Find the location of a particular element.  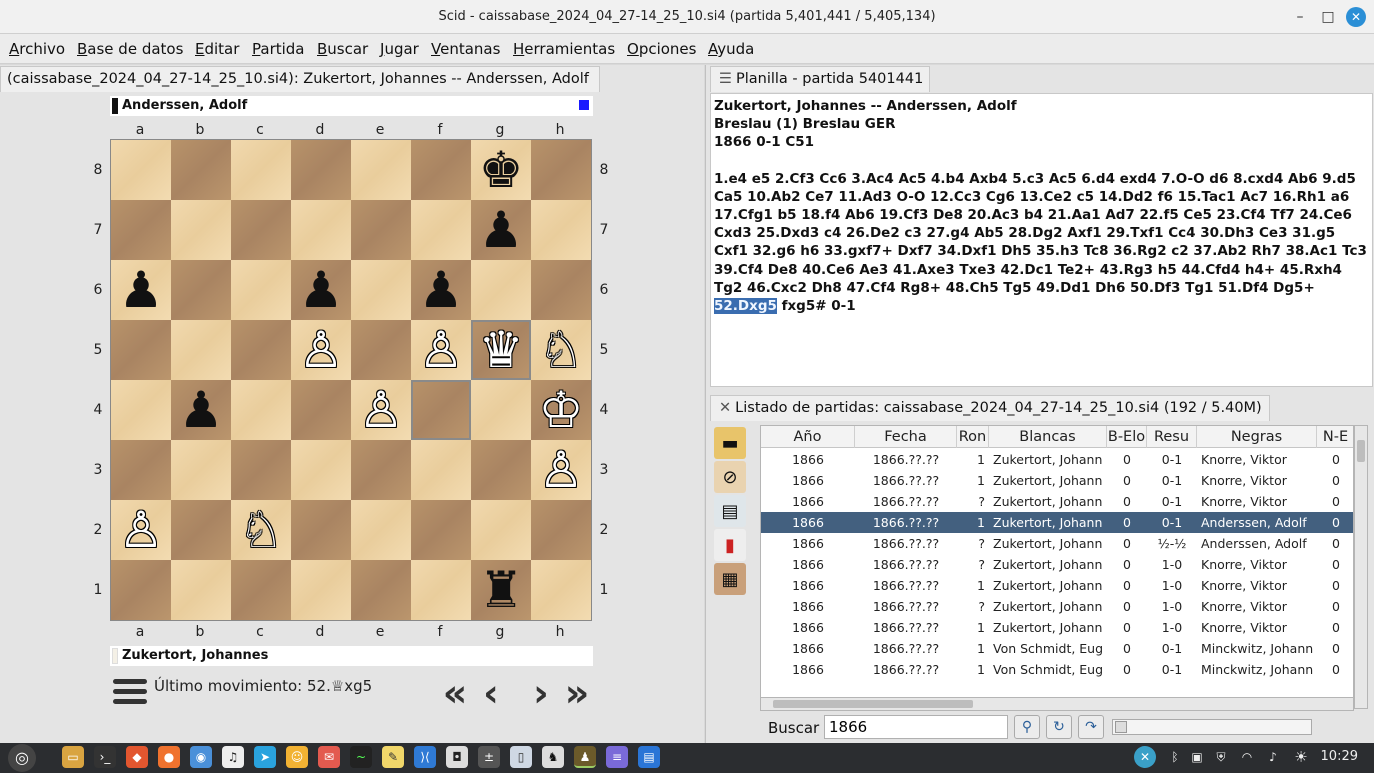

chromium-icon: ◉ is located at coordinates (201, 757).